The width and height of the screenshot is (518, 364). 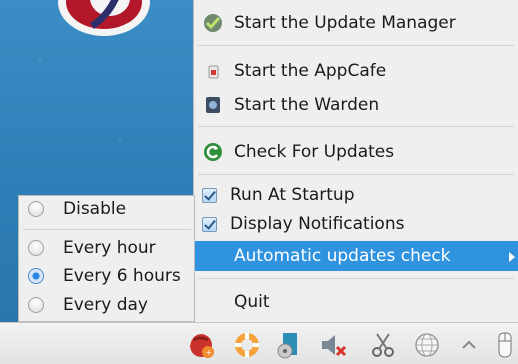 What do you see at coordinates (314, 152) in the screenshot?
I see `menu-item-label: Check For Updates` at bounding box center [314, 152].